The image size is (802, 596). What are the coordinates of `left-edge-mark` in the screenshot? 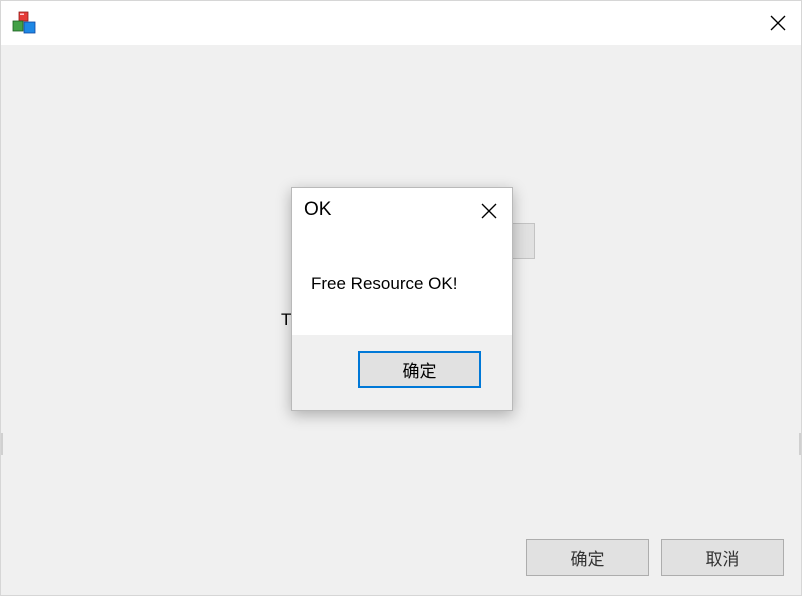 It's located at (2, 444).